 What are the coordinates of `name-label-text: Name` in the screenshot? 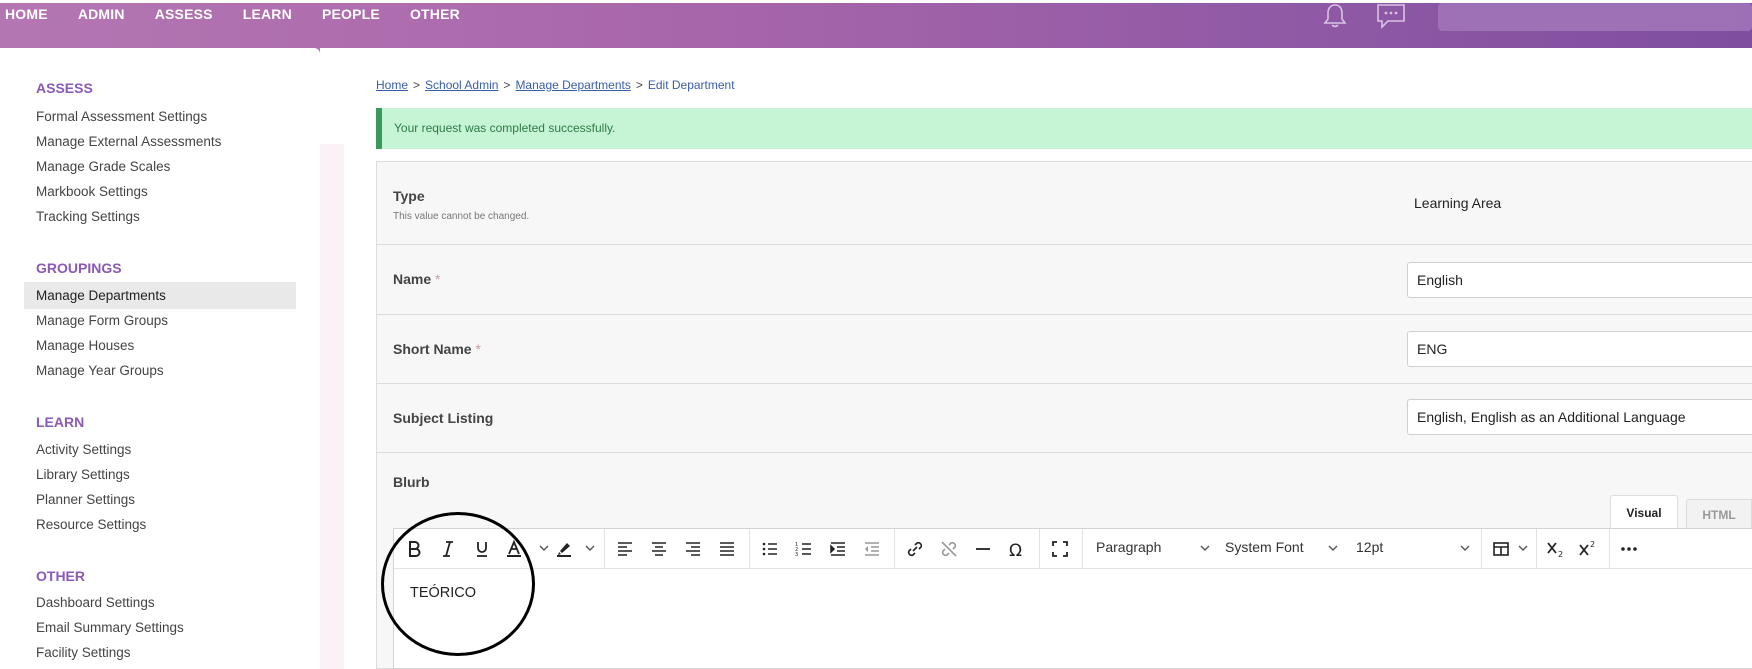 It's located at (412, 279).